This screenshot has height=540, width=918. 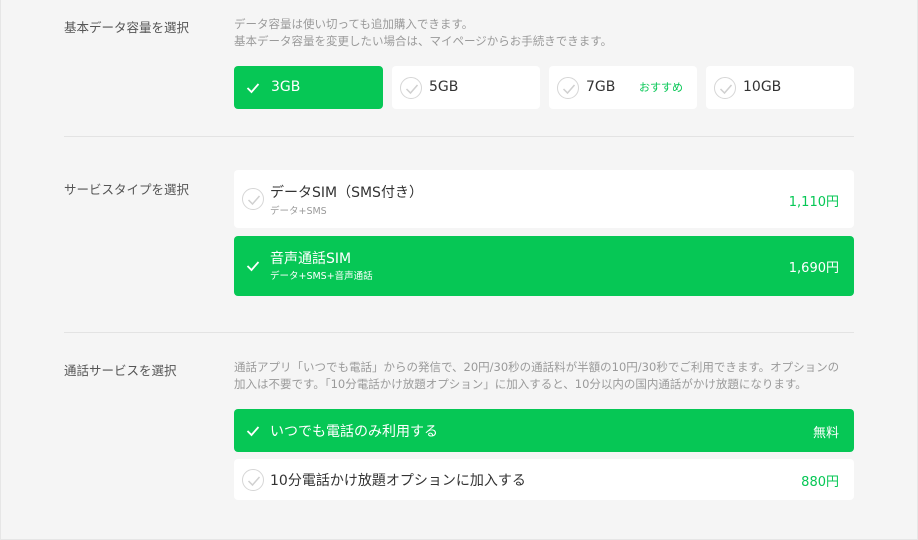 I want to click on call-service-label: 通話サービスを選択, so click(x=120, y=370).